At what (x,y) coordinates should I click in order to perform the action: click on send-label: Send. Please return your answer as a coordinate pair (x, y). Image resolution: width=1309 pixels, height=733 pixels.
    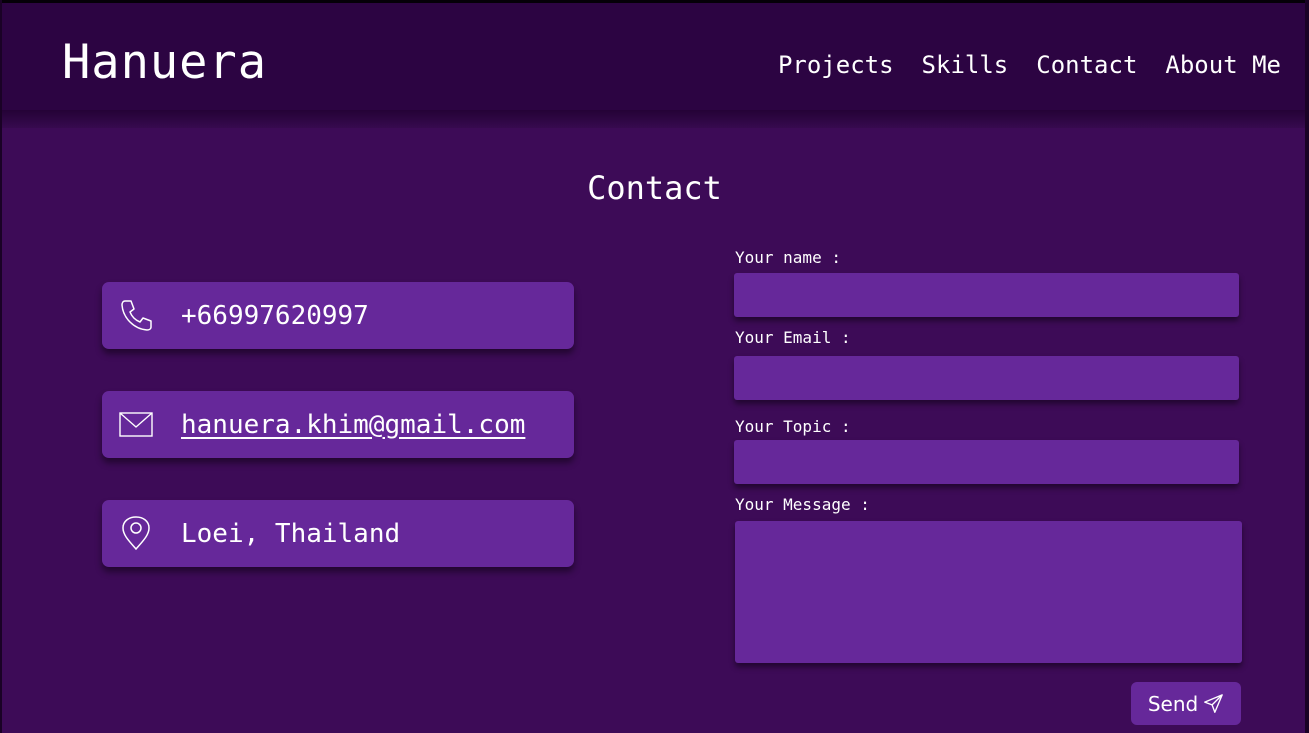
    Looking at the image, I should click on (1173, 703).